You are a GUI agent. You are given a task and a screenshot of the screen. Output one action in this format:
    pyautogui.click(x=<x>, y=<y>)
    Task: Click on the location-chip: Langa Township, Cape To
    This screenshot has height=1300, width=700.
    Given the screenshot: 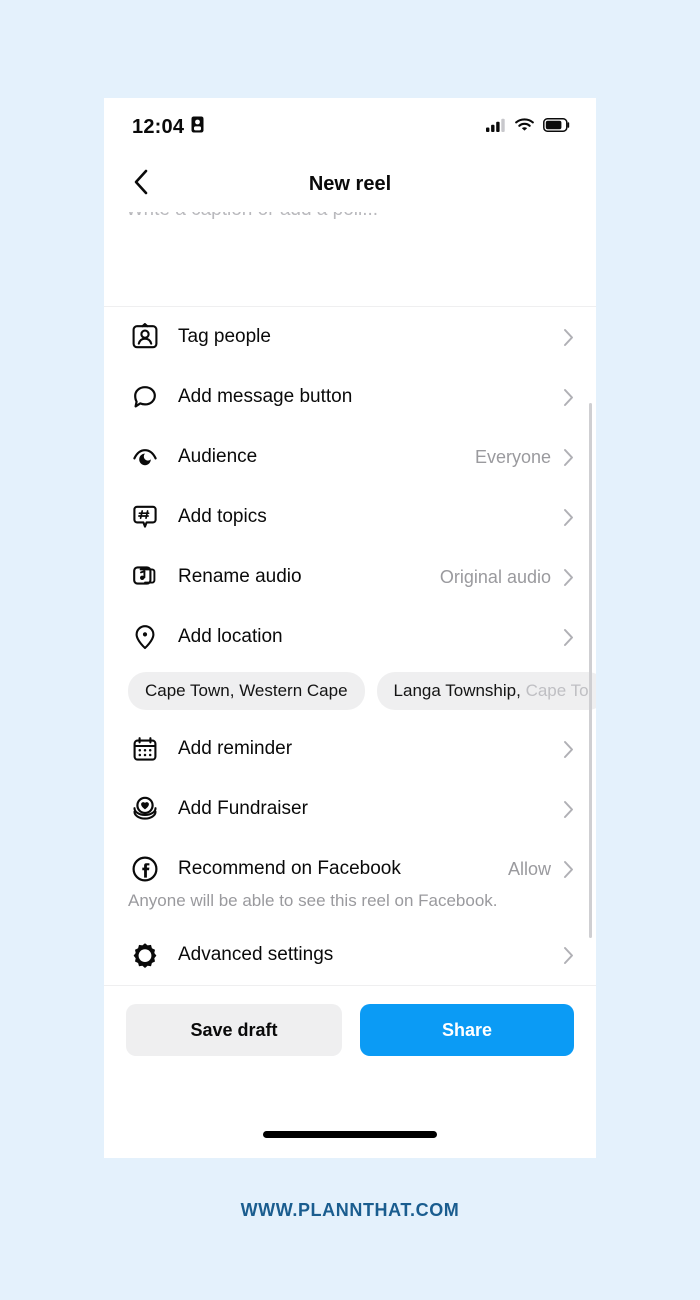 What is the action you would take?
    pyautogui.click(x=486, y=691)
    